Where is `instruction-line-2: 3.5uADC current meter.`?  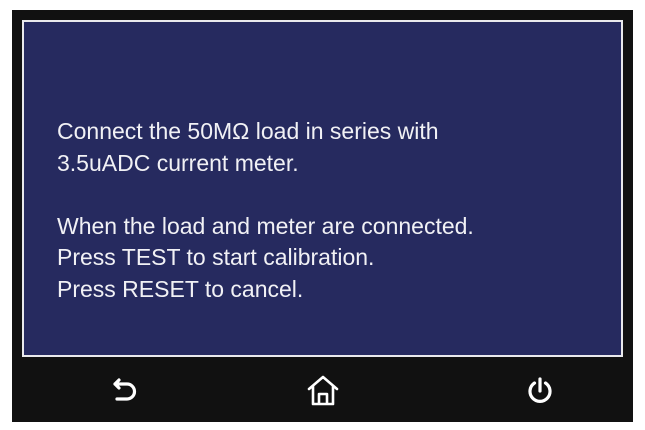 instruction-line-2: 3.5uADC current meter. is located at coordinates (178, 162).